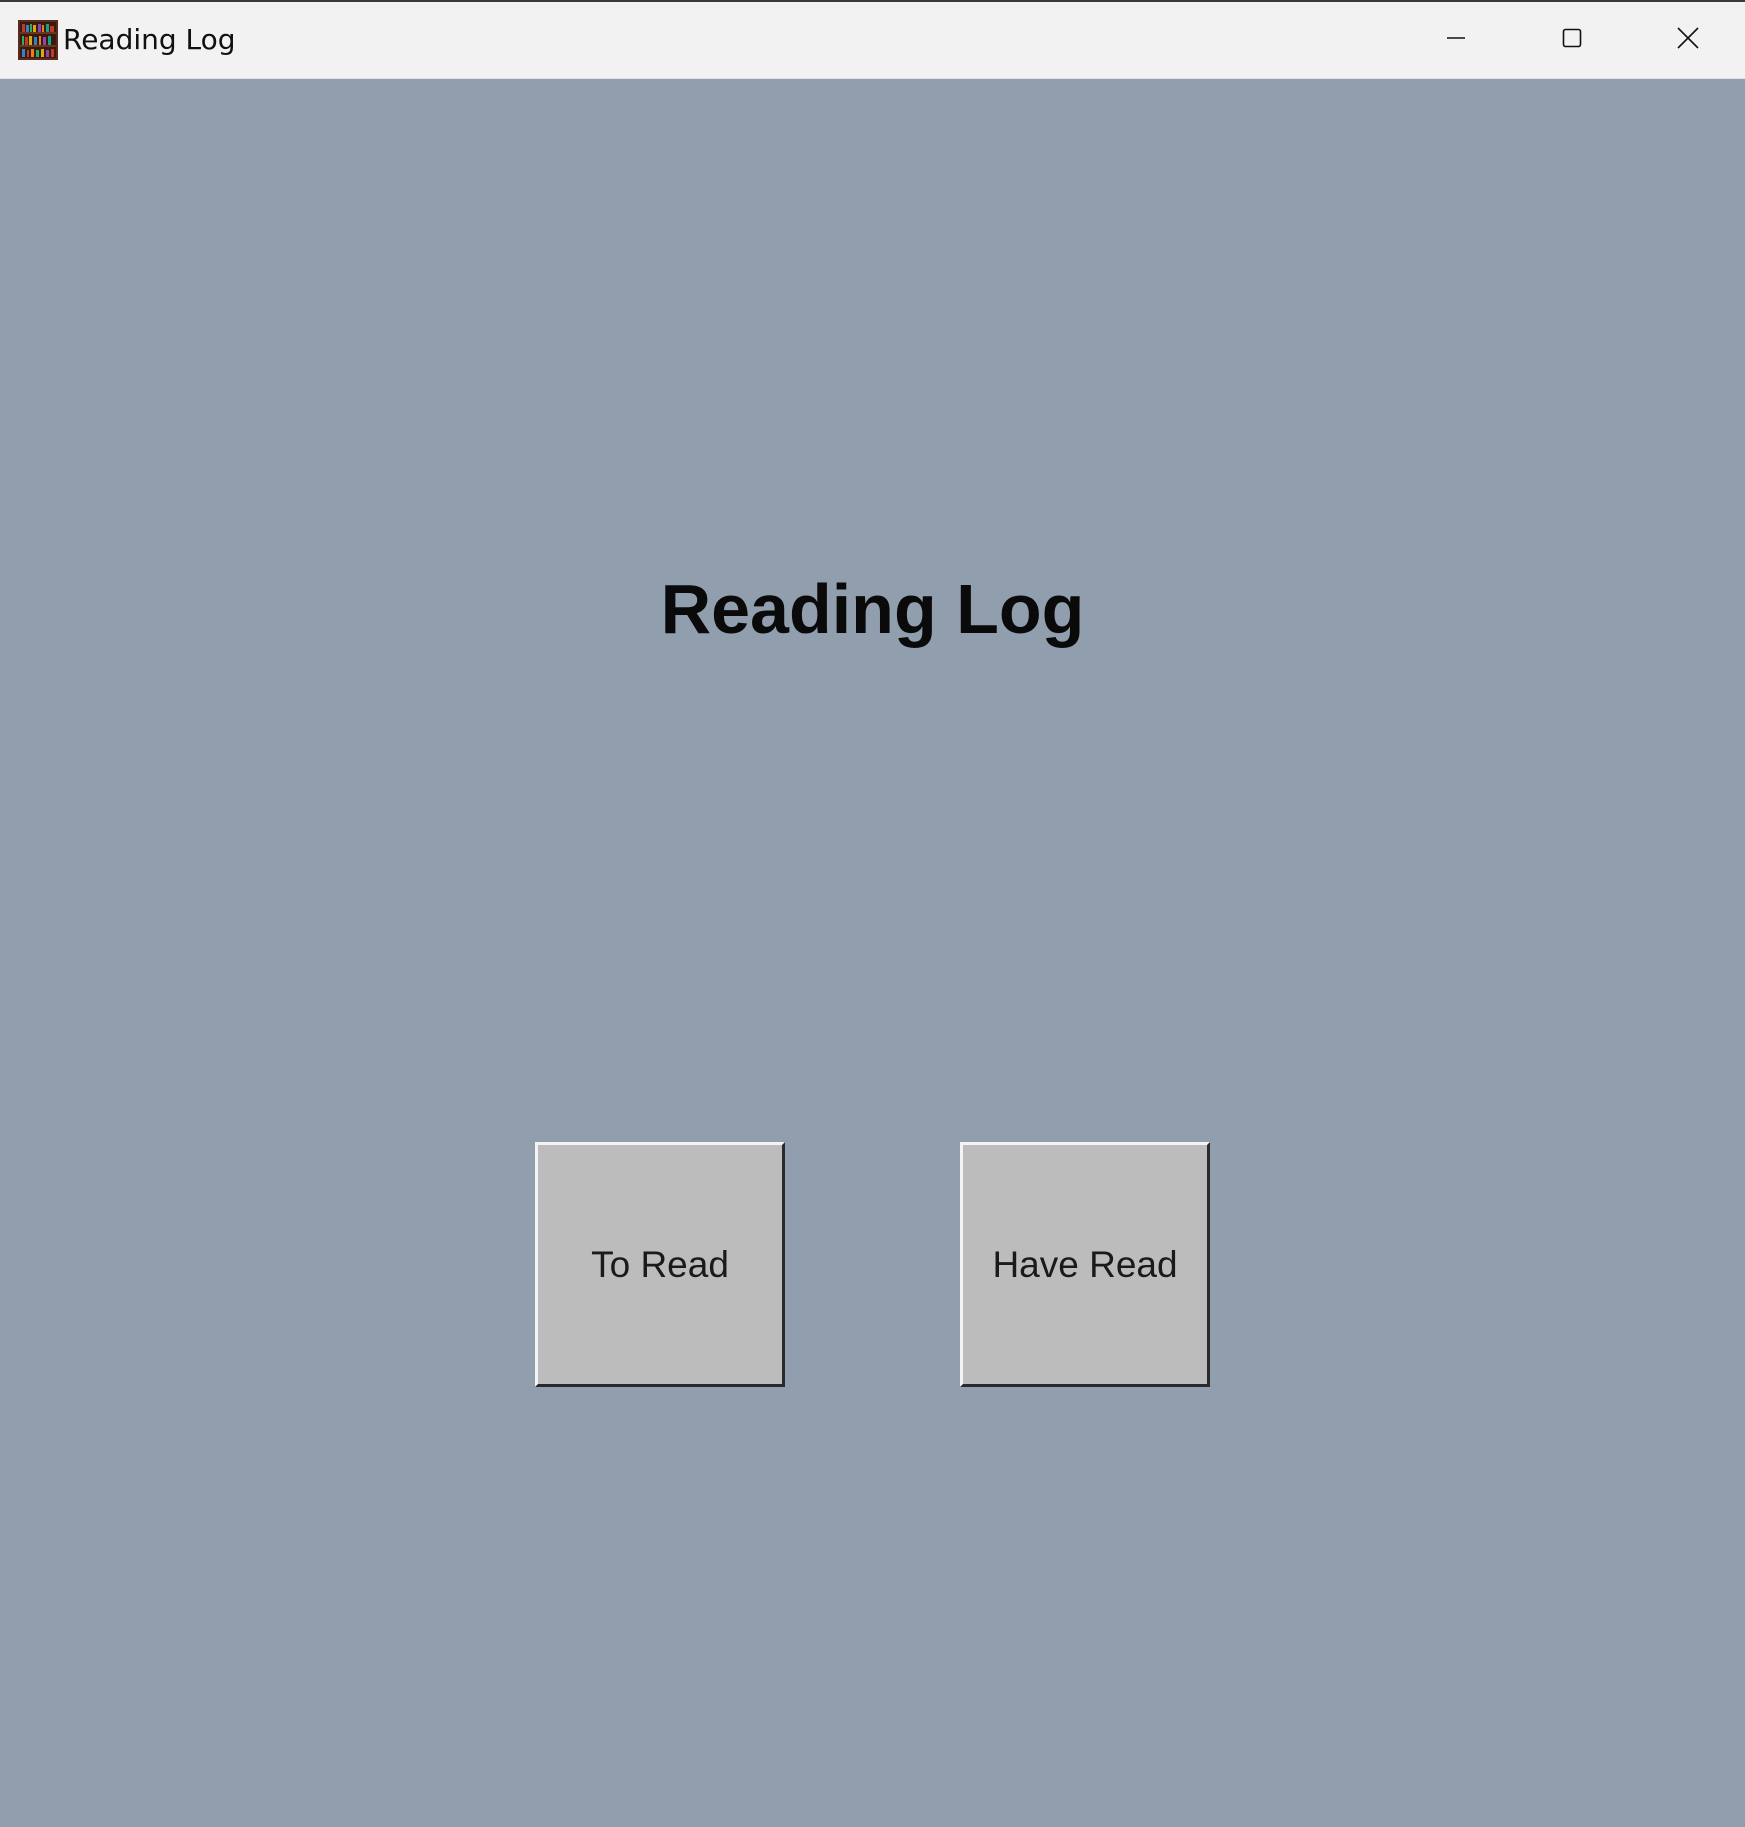 Image resolution: width=1745 pixels, height=1827 pixels. Describe the element at coordinates (872, 609) in the screenshot. I see `page-title: Reading Log` at that location.